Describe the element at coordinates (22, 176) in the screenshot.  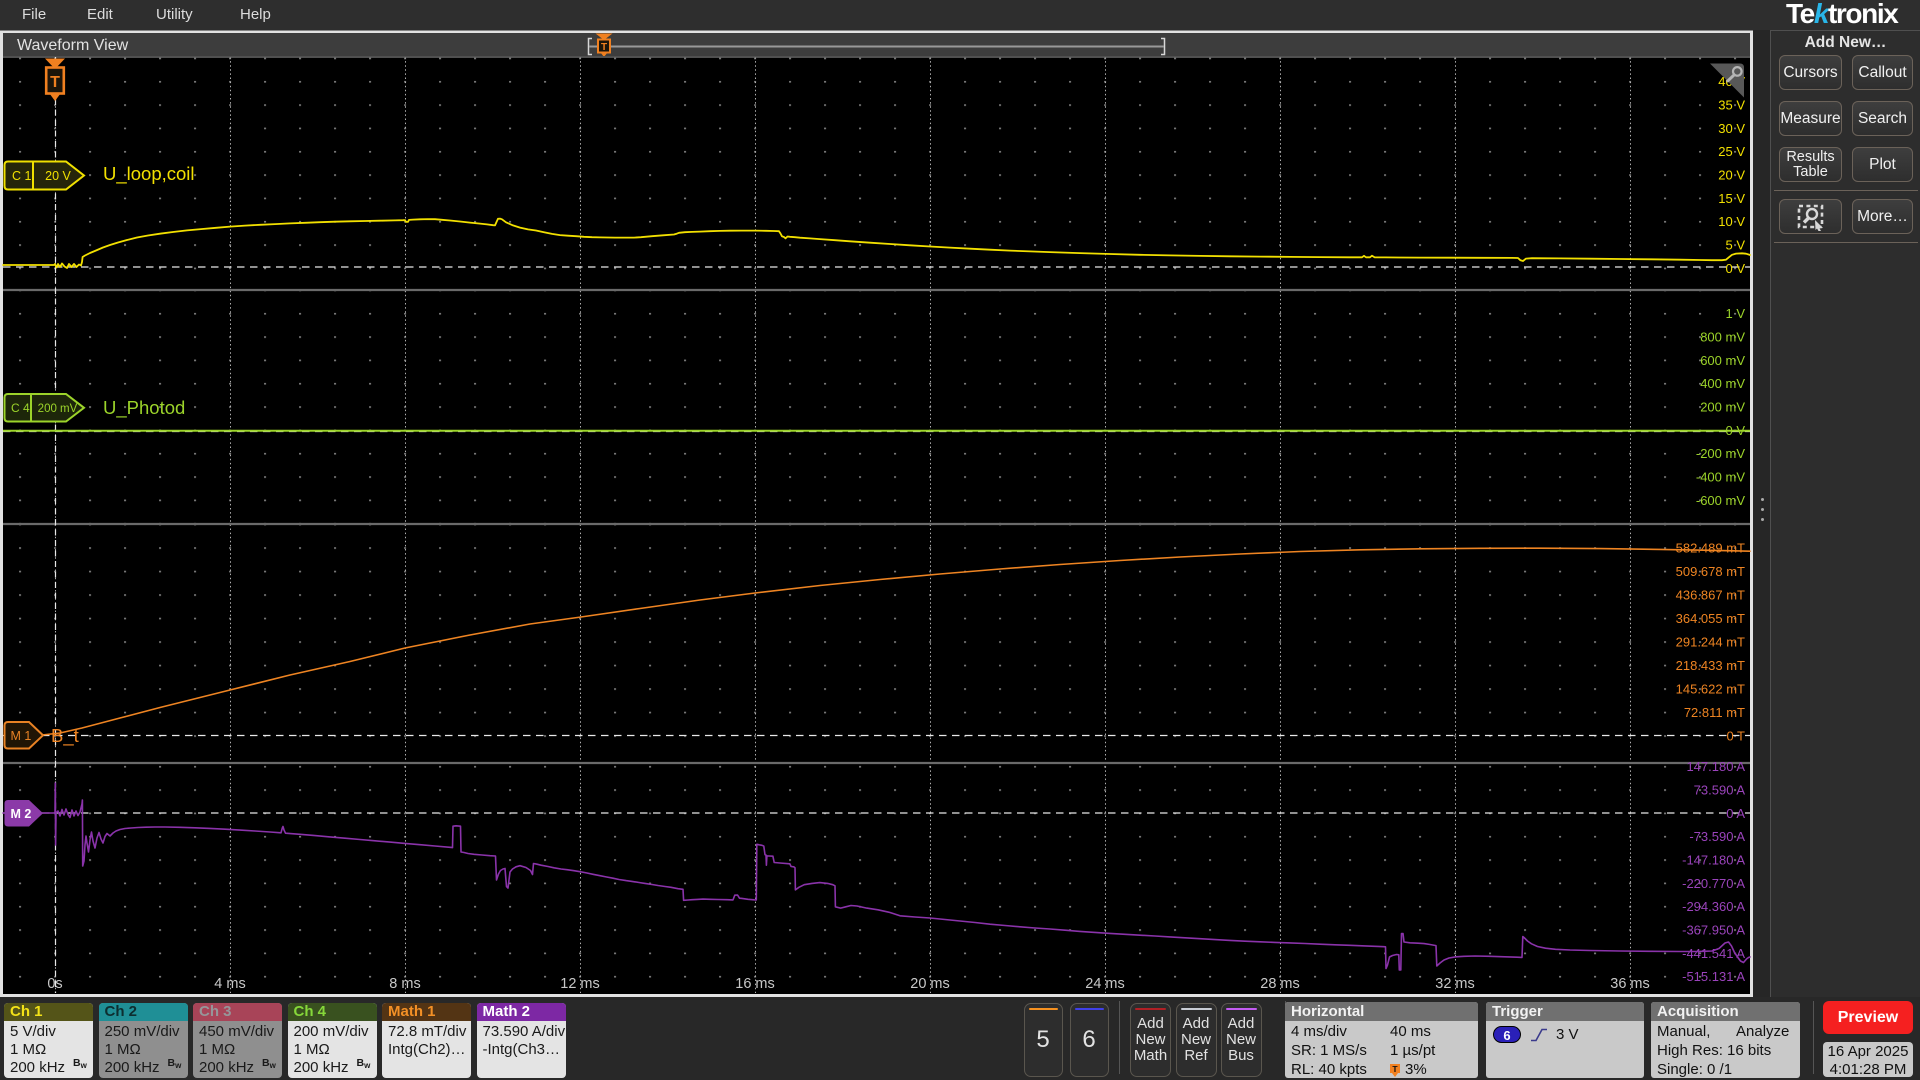
I see `svg-text: C 1` at that location.